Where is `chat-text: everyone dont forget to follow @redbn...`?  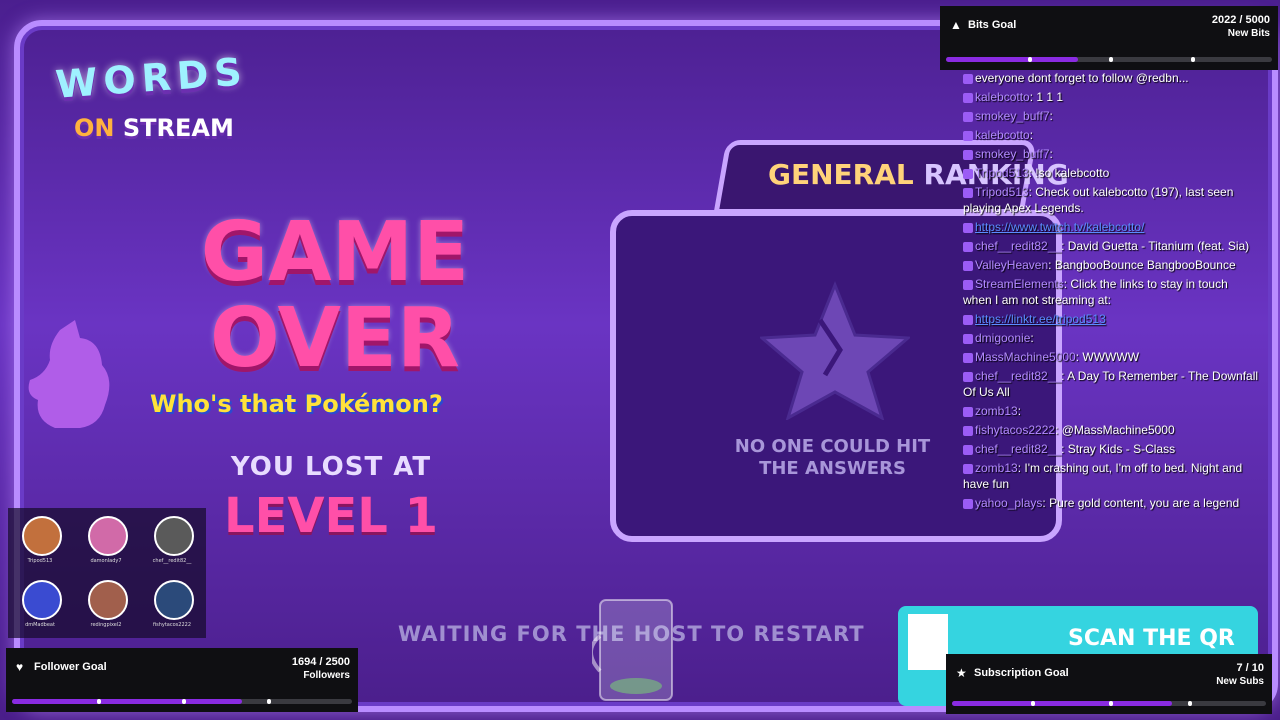 chat-text: everyone dont forget to follow @redbn... is located at coordinates (1082, 78).